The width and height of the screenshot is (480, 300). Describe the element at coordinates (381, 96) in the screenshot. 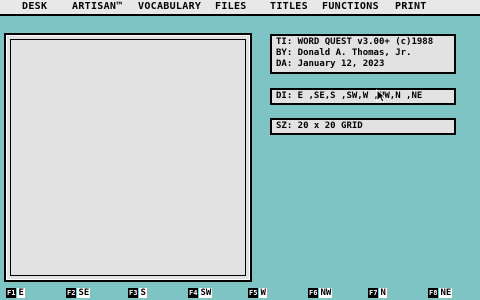

I see `mouse-pointer-icon` at that location.